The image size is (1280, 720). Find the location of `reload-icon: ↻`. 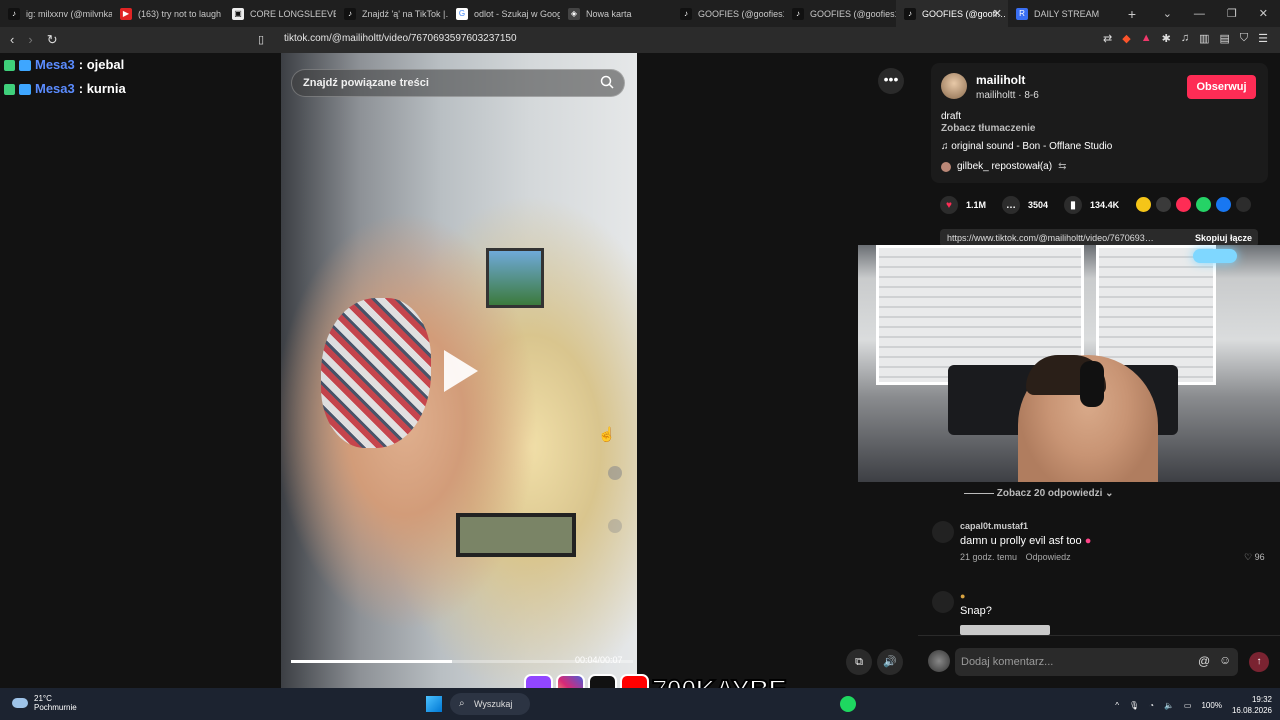

reload-icon: ↻ is located at coordinates (52, 40).